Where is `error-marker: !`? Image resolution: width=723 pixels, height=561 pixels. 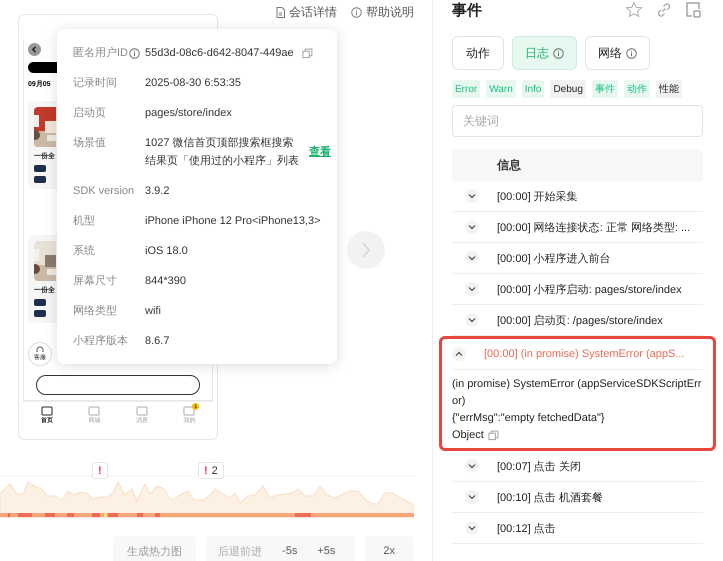
error-marker: ! is located at coordinates (100, 470).